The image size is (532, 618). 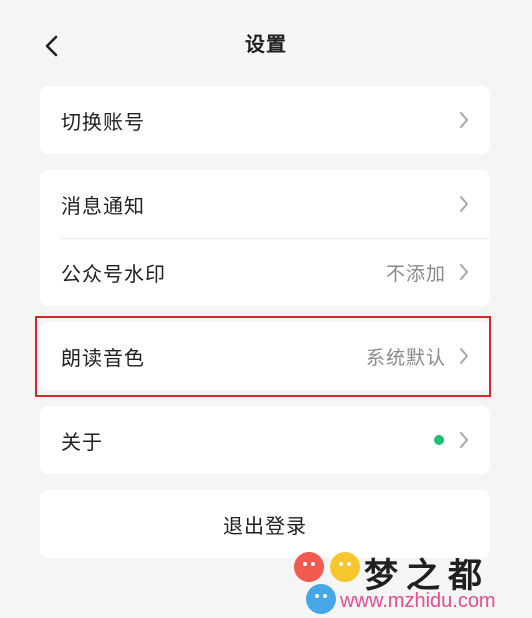 What do you see at coordinates (82, 441) in the screenshot?
I see `about-label: 关于` at bounding box center [82, 441].